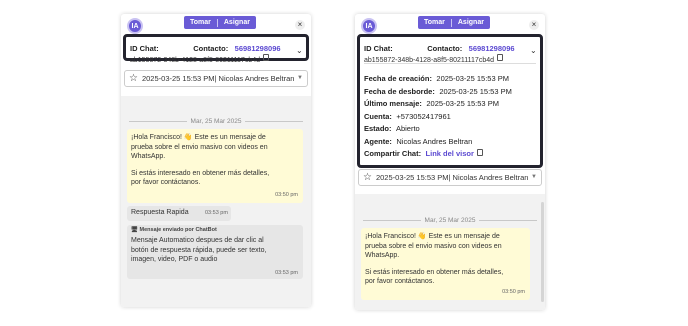 This screenshot has width=688, height=326. What do you see at coordinates (216, 213) in the screenshot?
I see `quick-reply-time: 03:53 pm` at bounding box center [216, 213].